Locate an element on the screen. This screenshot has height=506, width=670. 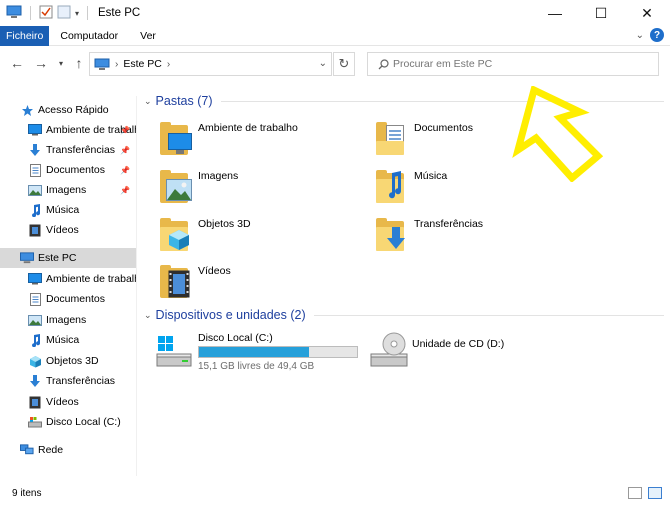
navigation-bar: ← → ▾ ↑ › Este PC › ⌄ ↻ is located at coordinates (335, 64).